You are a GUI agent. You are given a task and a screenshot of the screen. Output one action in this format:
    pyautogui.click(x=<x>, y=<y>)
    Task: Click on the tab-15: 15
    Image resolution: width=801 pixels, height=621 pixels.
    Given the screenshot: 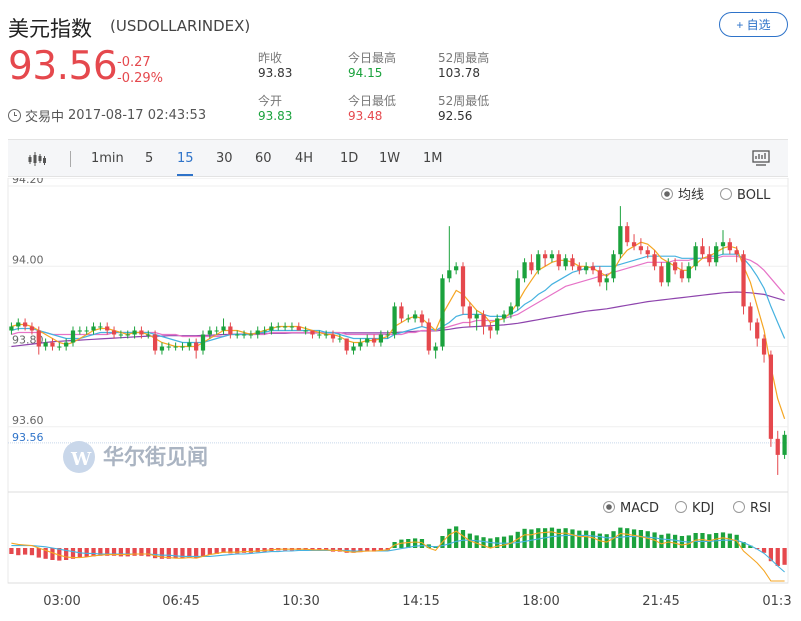 What is the action you would take?
    pyautogui.click(x=185, y=158)
    